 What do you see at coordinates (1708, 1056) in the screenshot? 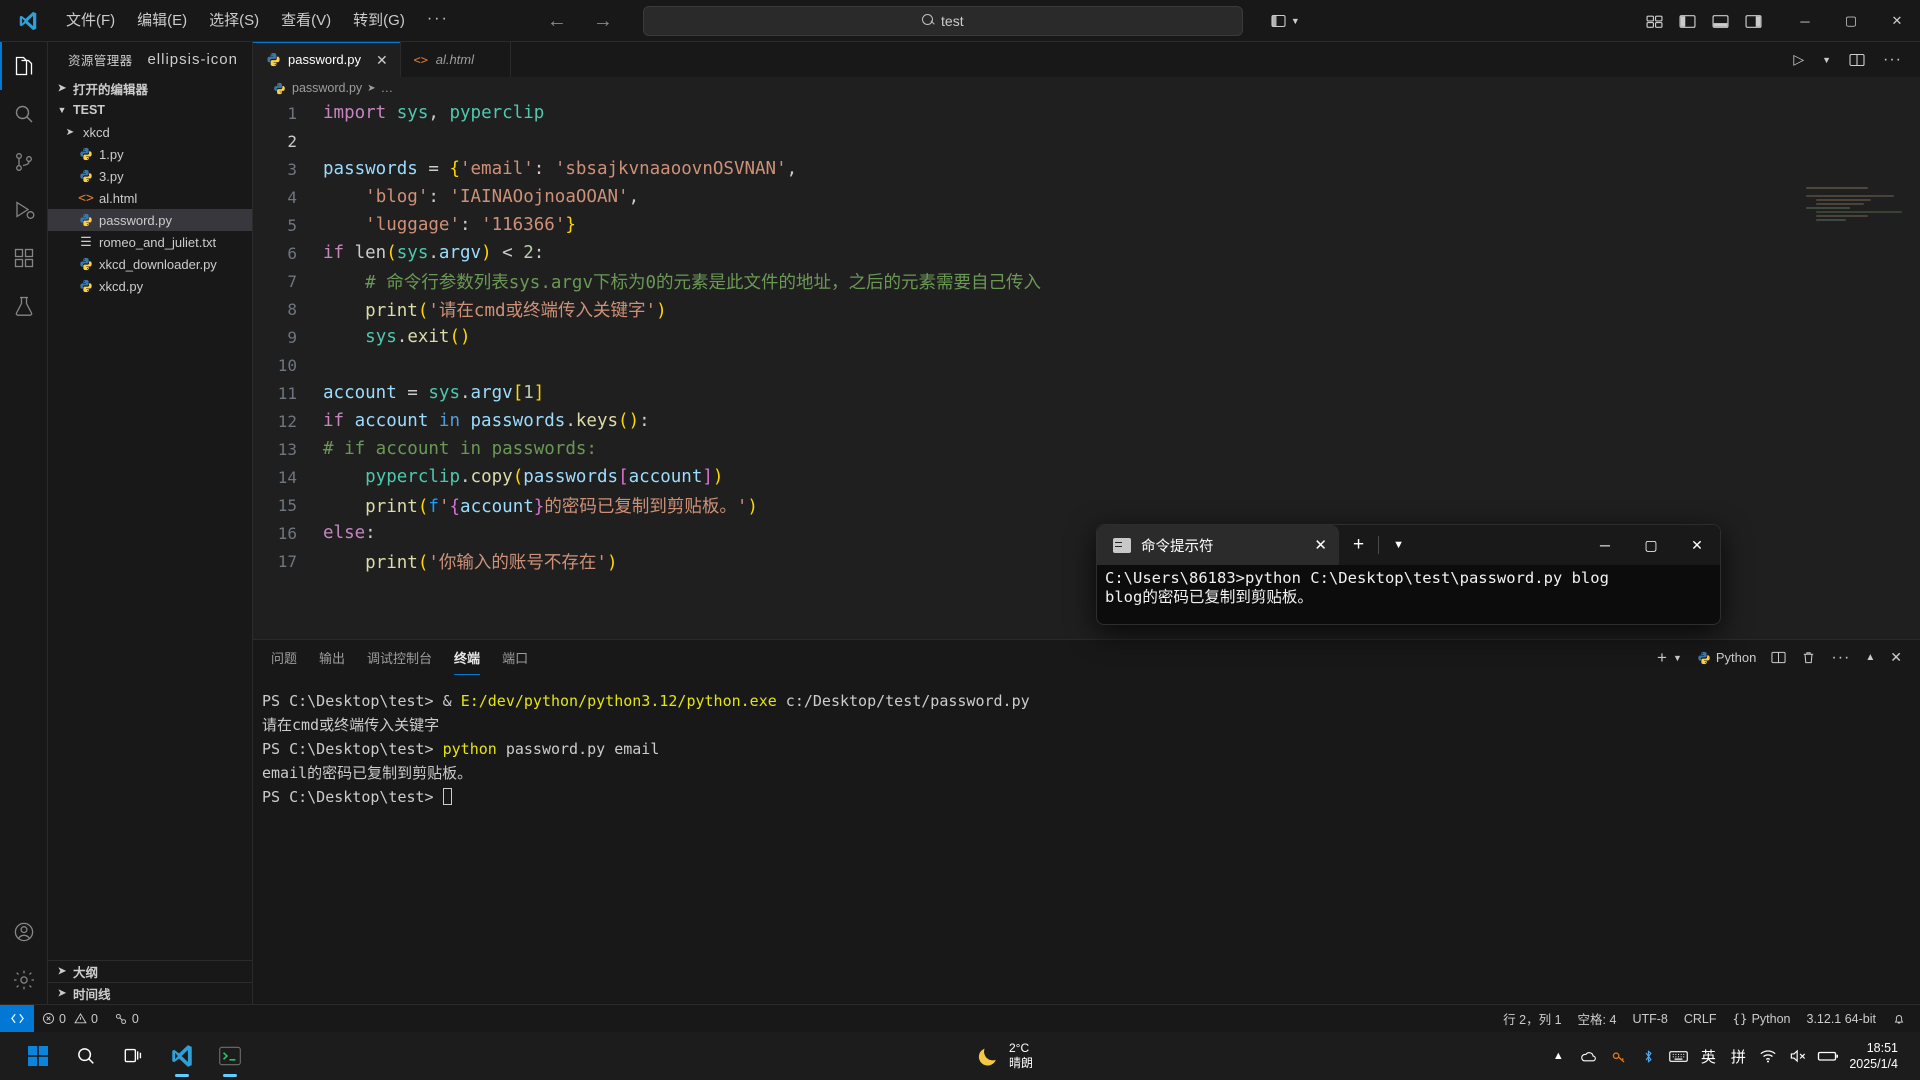
I see `ime-language-indicator: 英` at bounding box center [1708, 1056].